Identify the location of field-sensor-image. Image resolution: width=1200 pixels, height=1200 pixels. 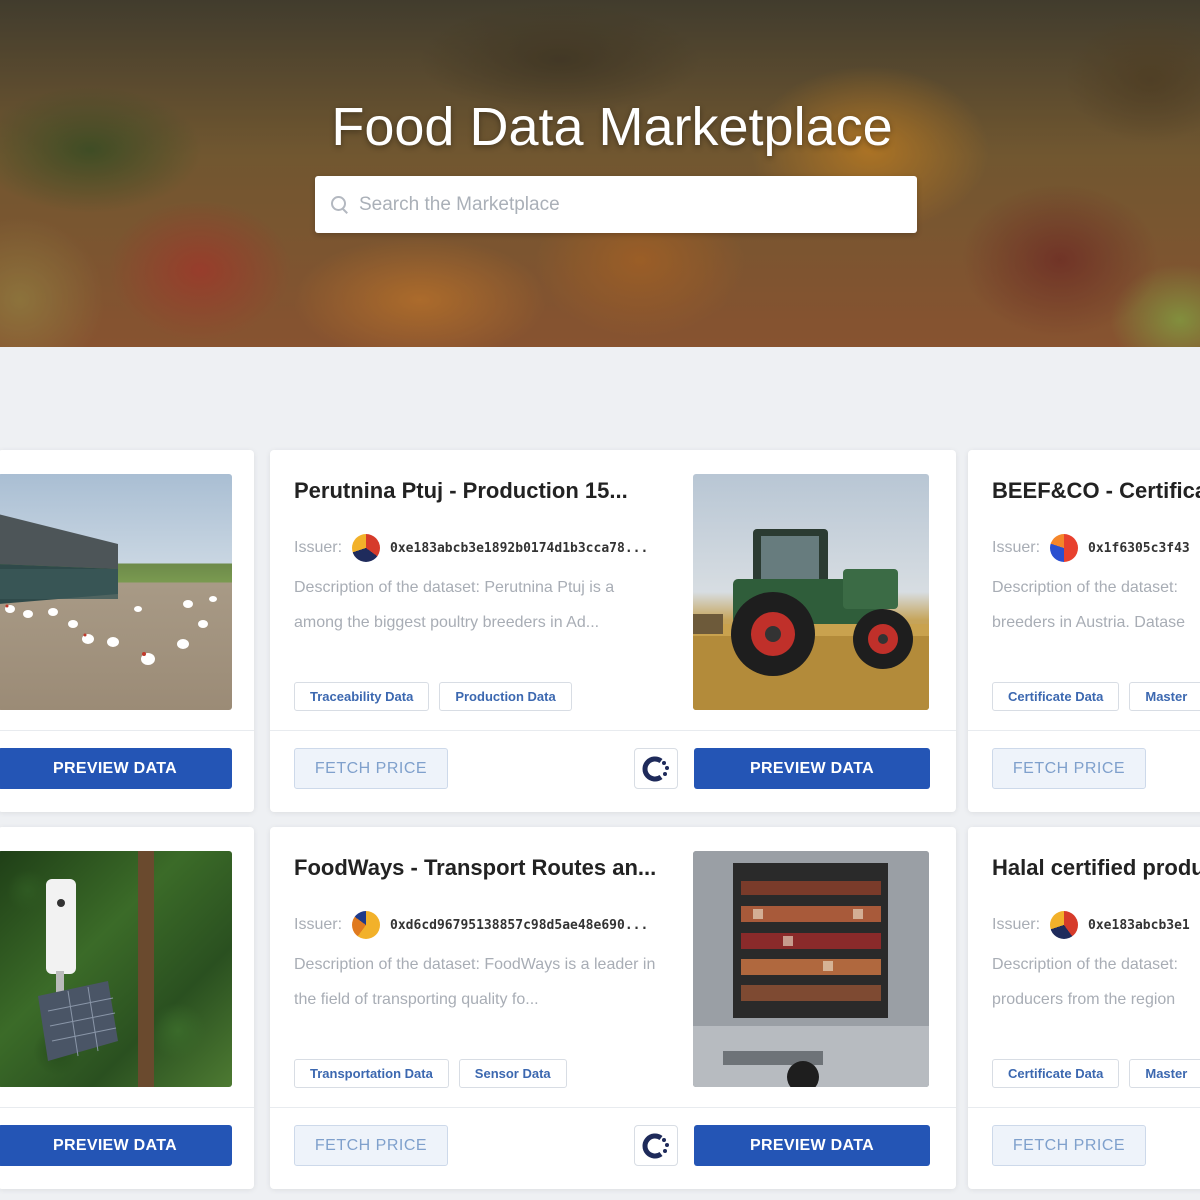
(116, 969).